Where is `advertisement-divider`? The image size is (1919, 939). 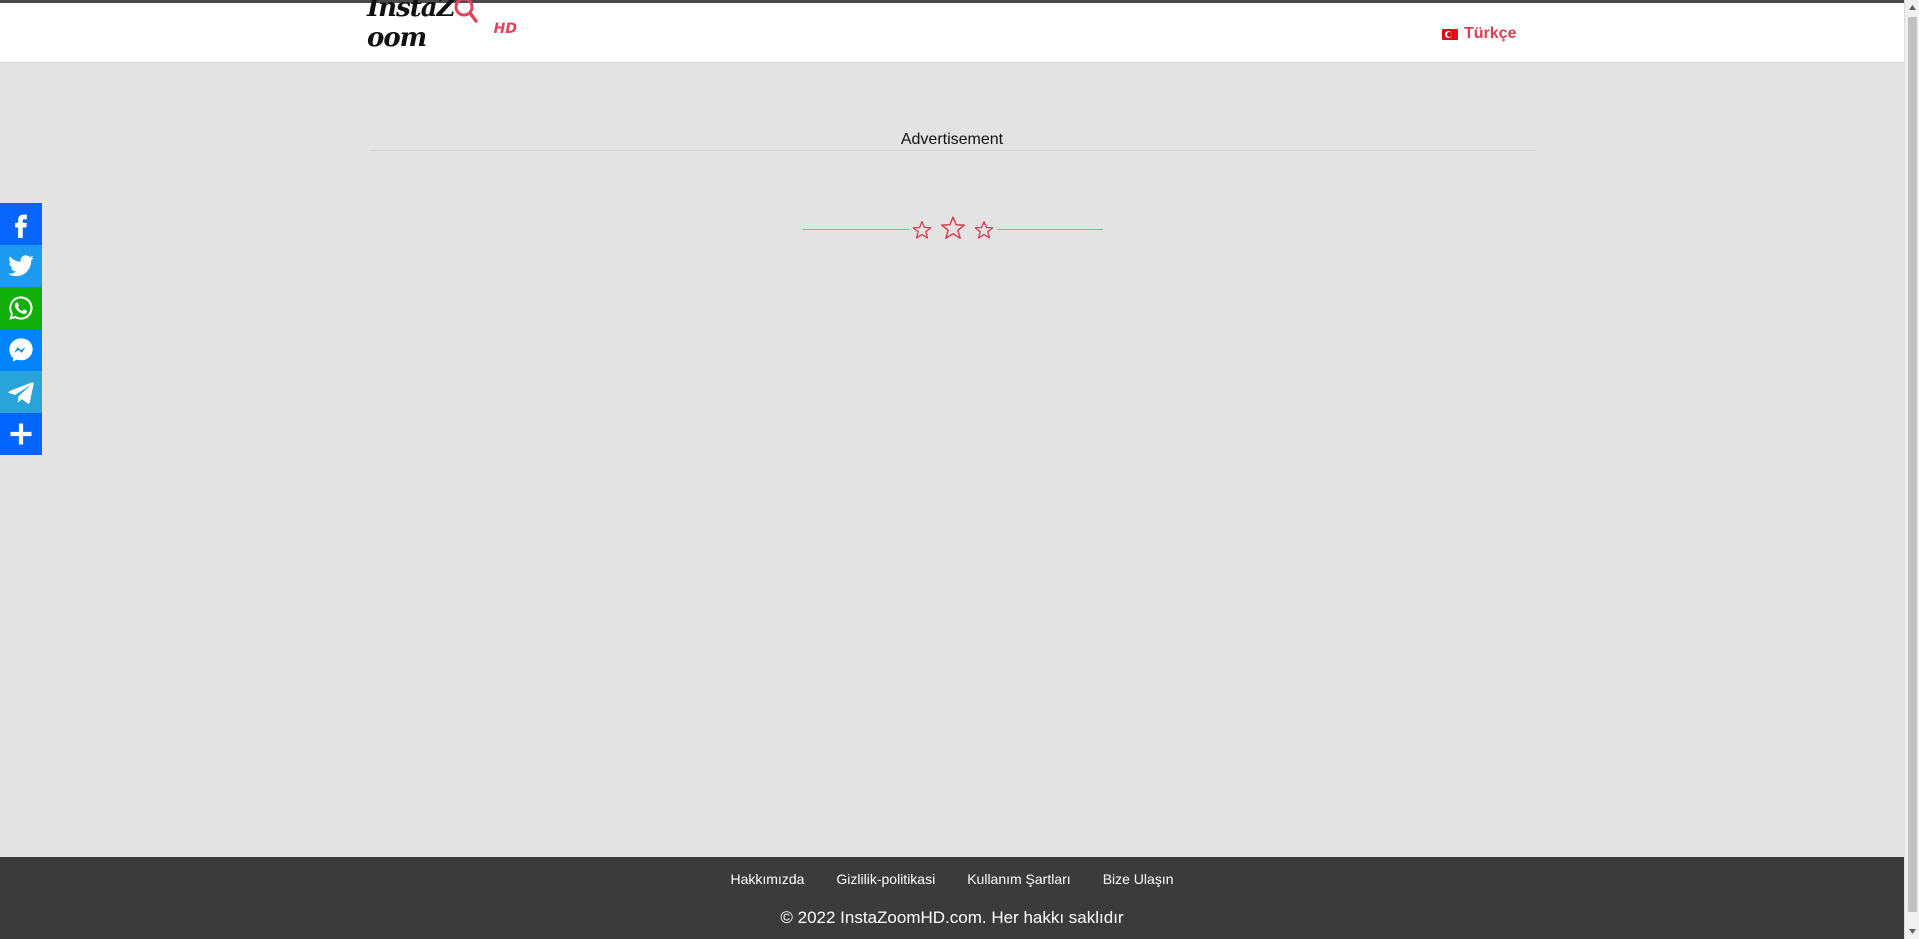
advertisement-divider is located at coordinates (953, 150).